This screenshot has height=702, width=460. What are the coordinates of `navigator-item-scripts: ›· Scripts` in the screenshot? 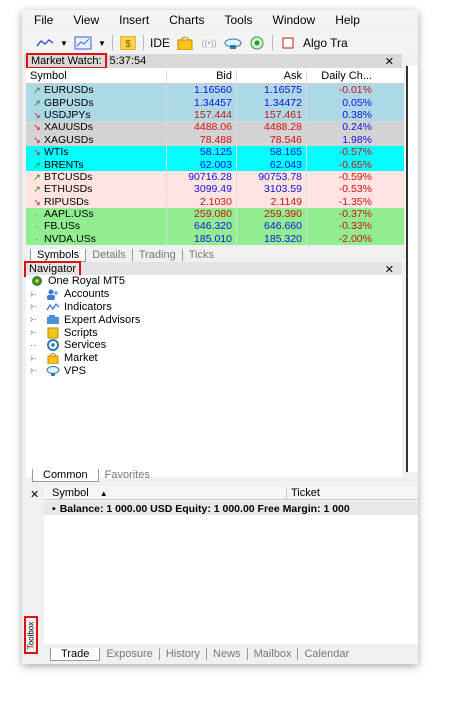 It's located at (214, 332).